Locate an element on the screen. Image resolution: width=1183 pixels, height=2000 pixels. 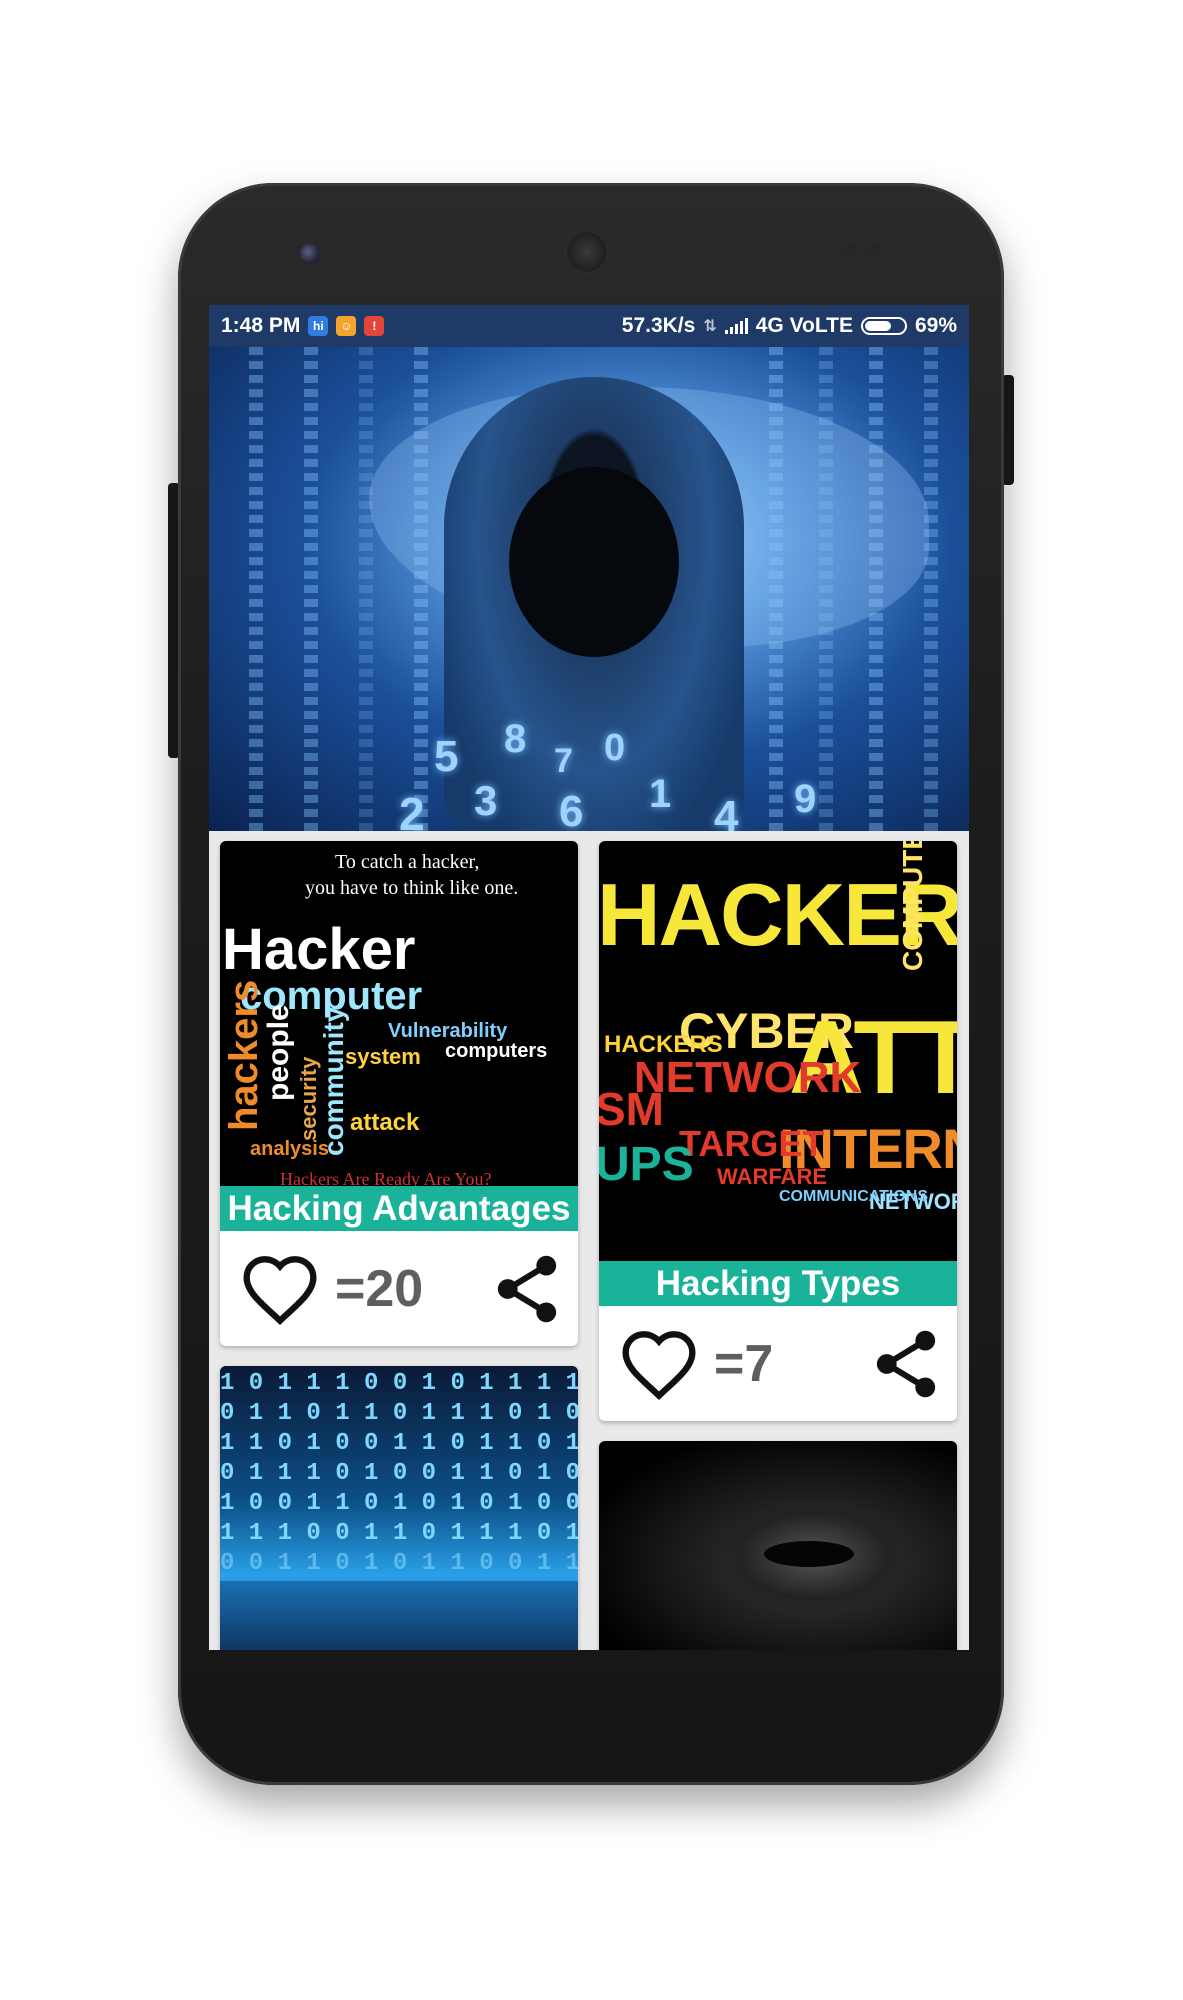
wordcloud-word: computers is located at coordinates (496, 1051).